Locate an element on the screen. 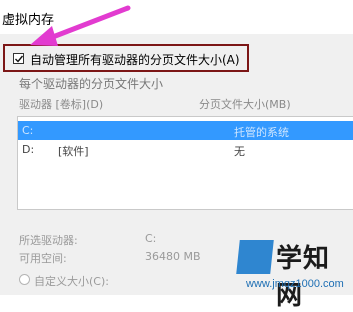  drive-letter: C: is located at coordinates (28, 130).